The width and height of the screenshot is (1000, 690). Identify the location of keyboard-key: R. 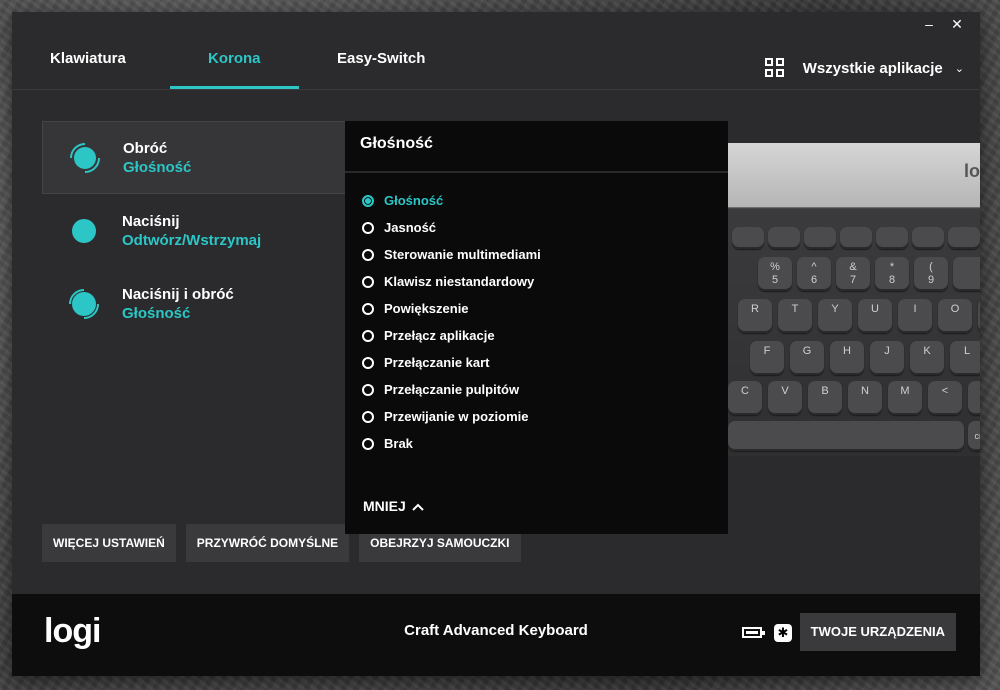
(755, 316).